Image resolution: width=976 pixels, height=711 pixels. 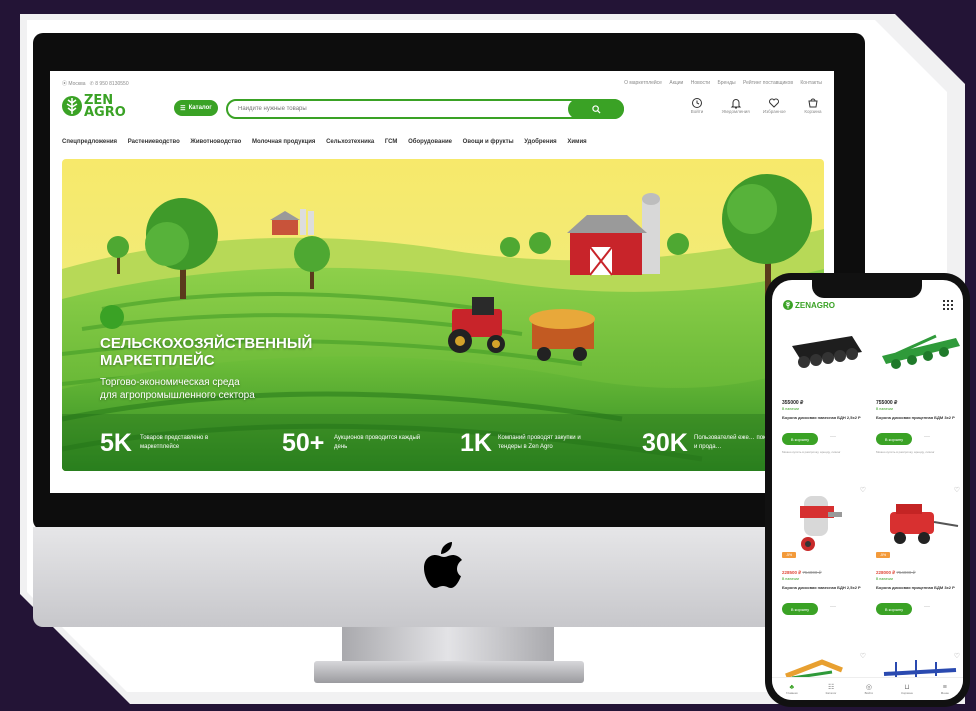 I want to click on sale-price: 228500 ₽, so click(x=792, y=572).